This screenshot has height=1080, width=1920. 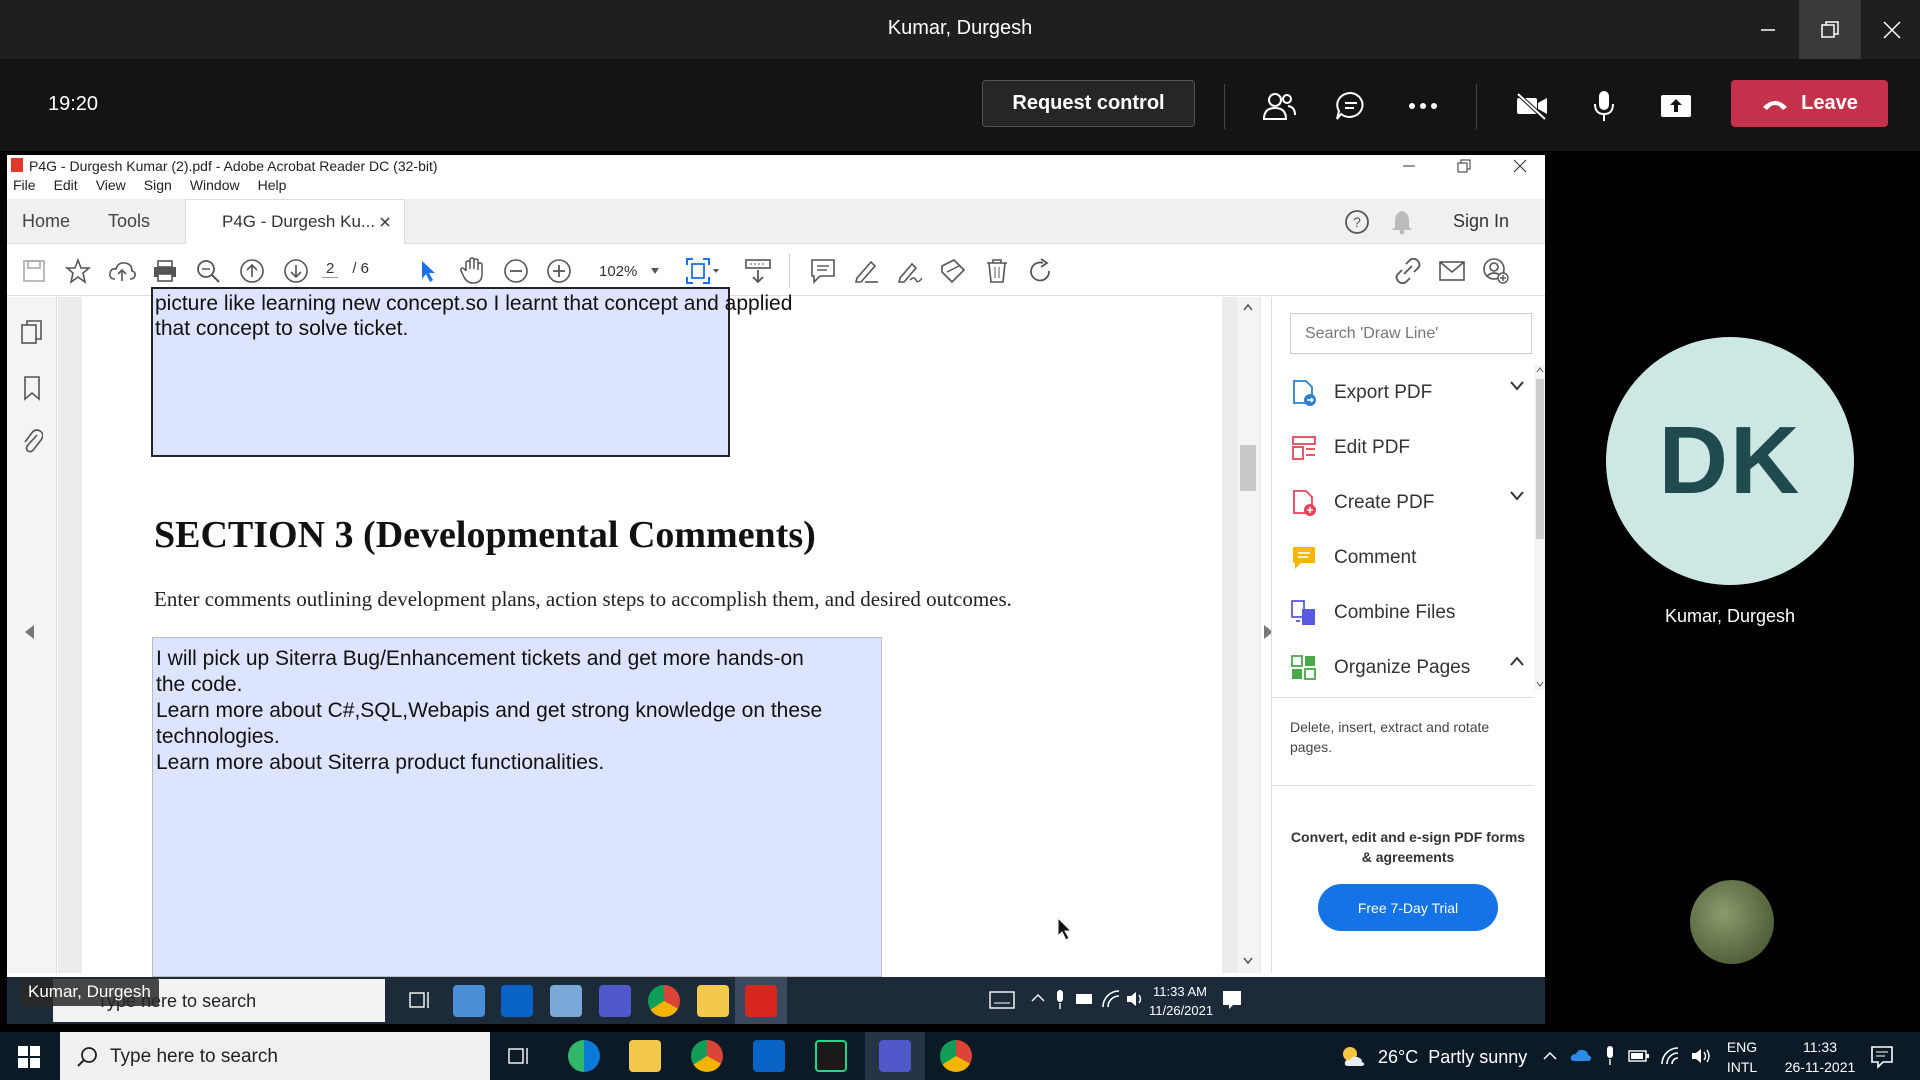 I want to click on request-control-button: Request control, so click(x=1088, y=103).